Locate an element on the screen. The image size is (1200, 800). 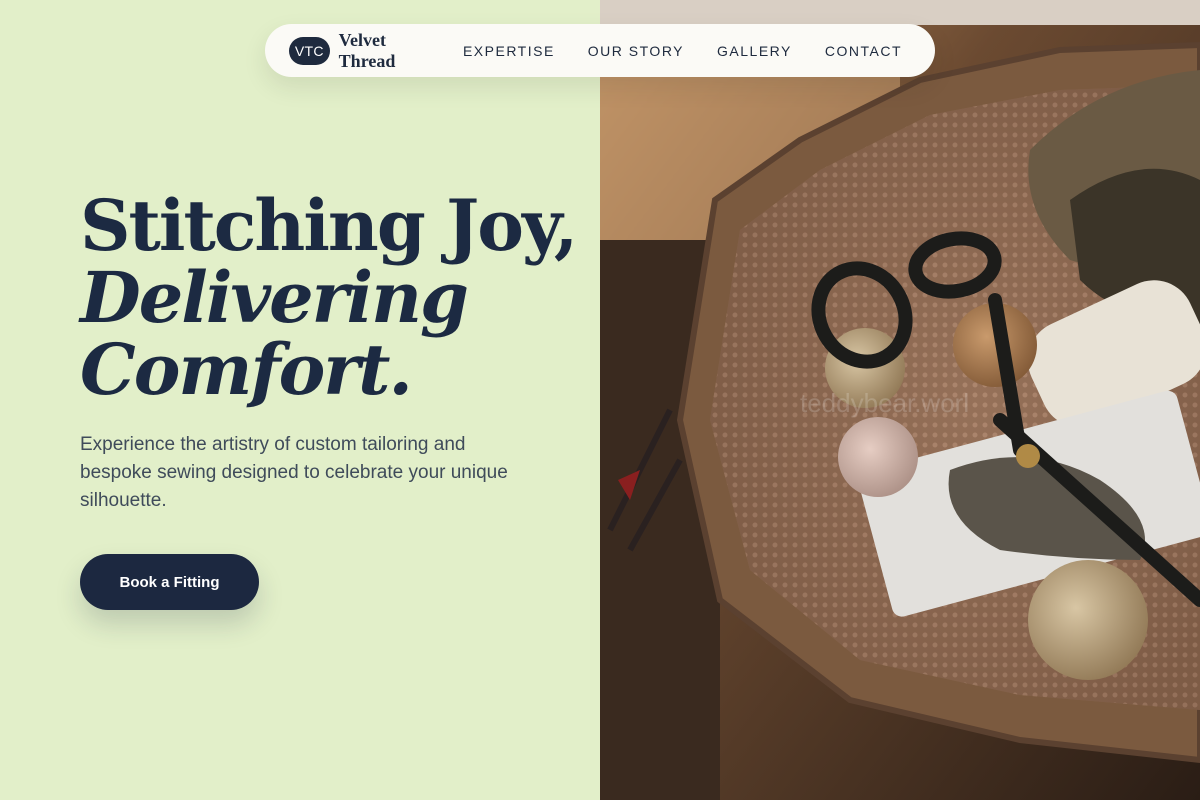
book-fitting-button: Book a Fitting is located at coordinates (169, 582).